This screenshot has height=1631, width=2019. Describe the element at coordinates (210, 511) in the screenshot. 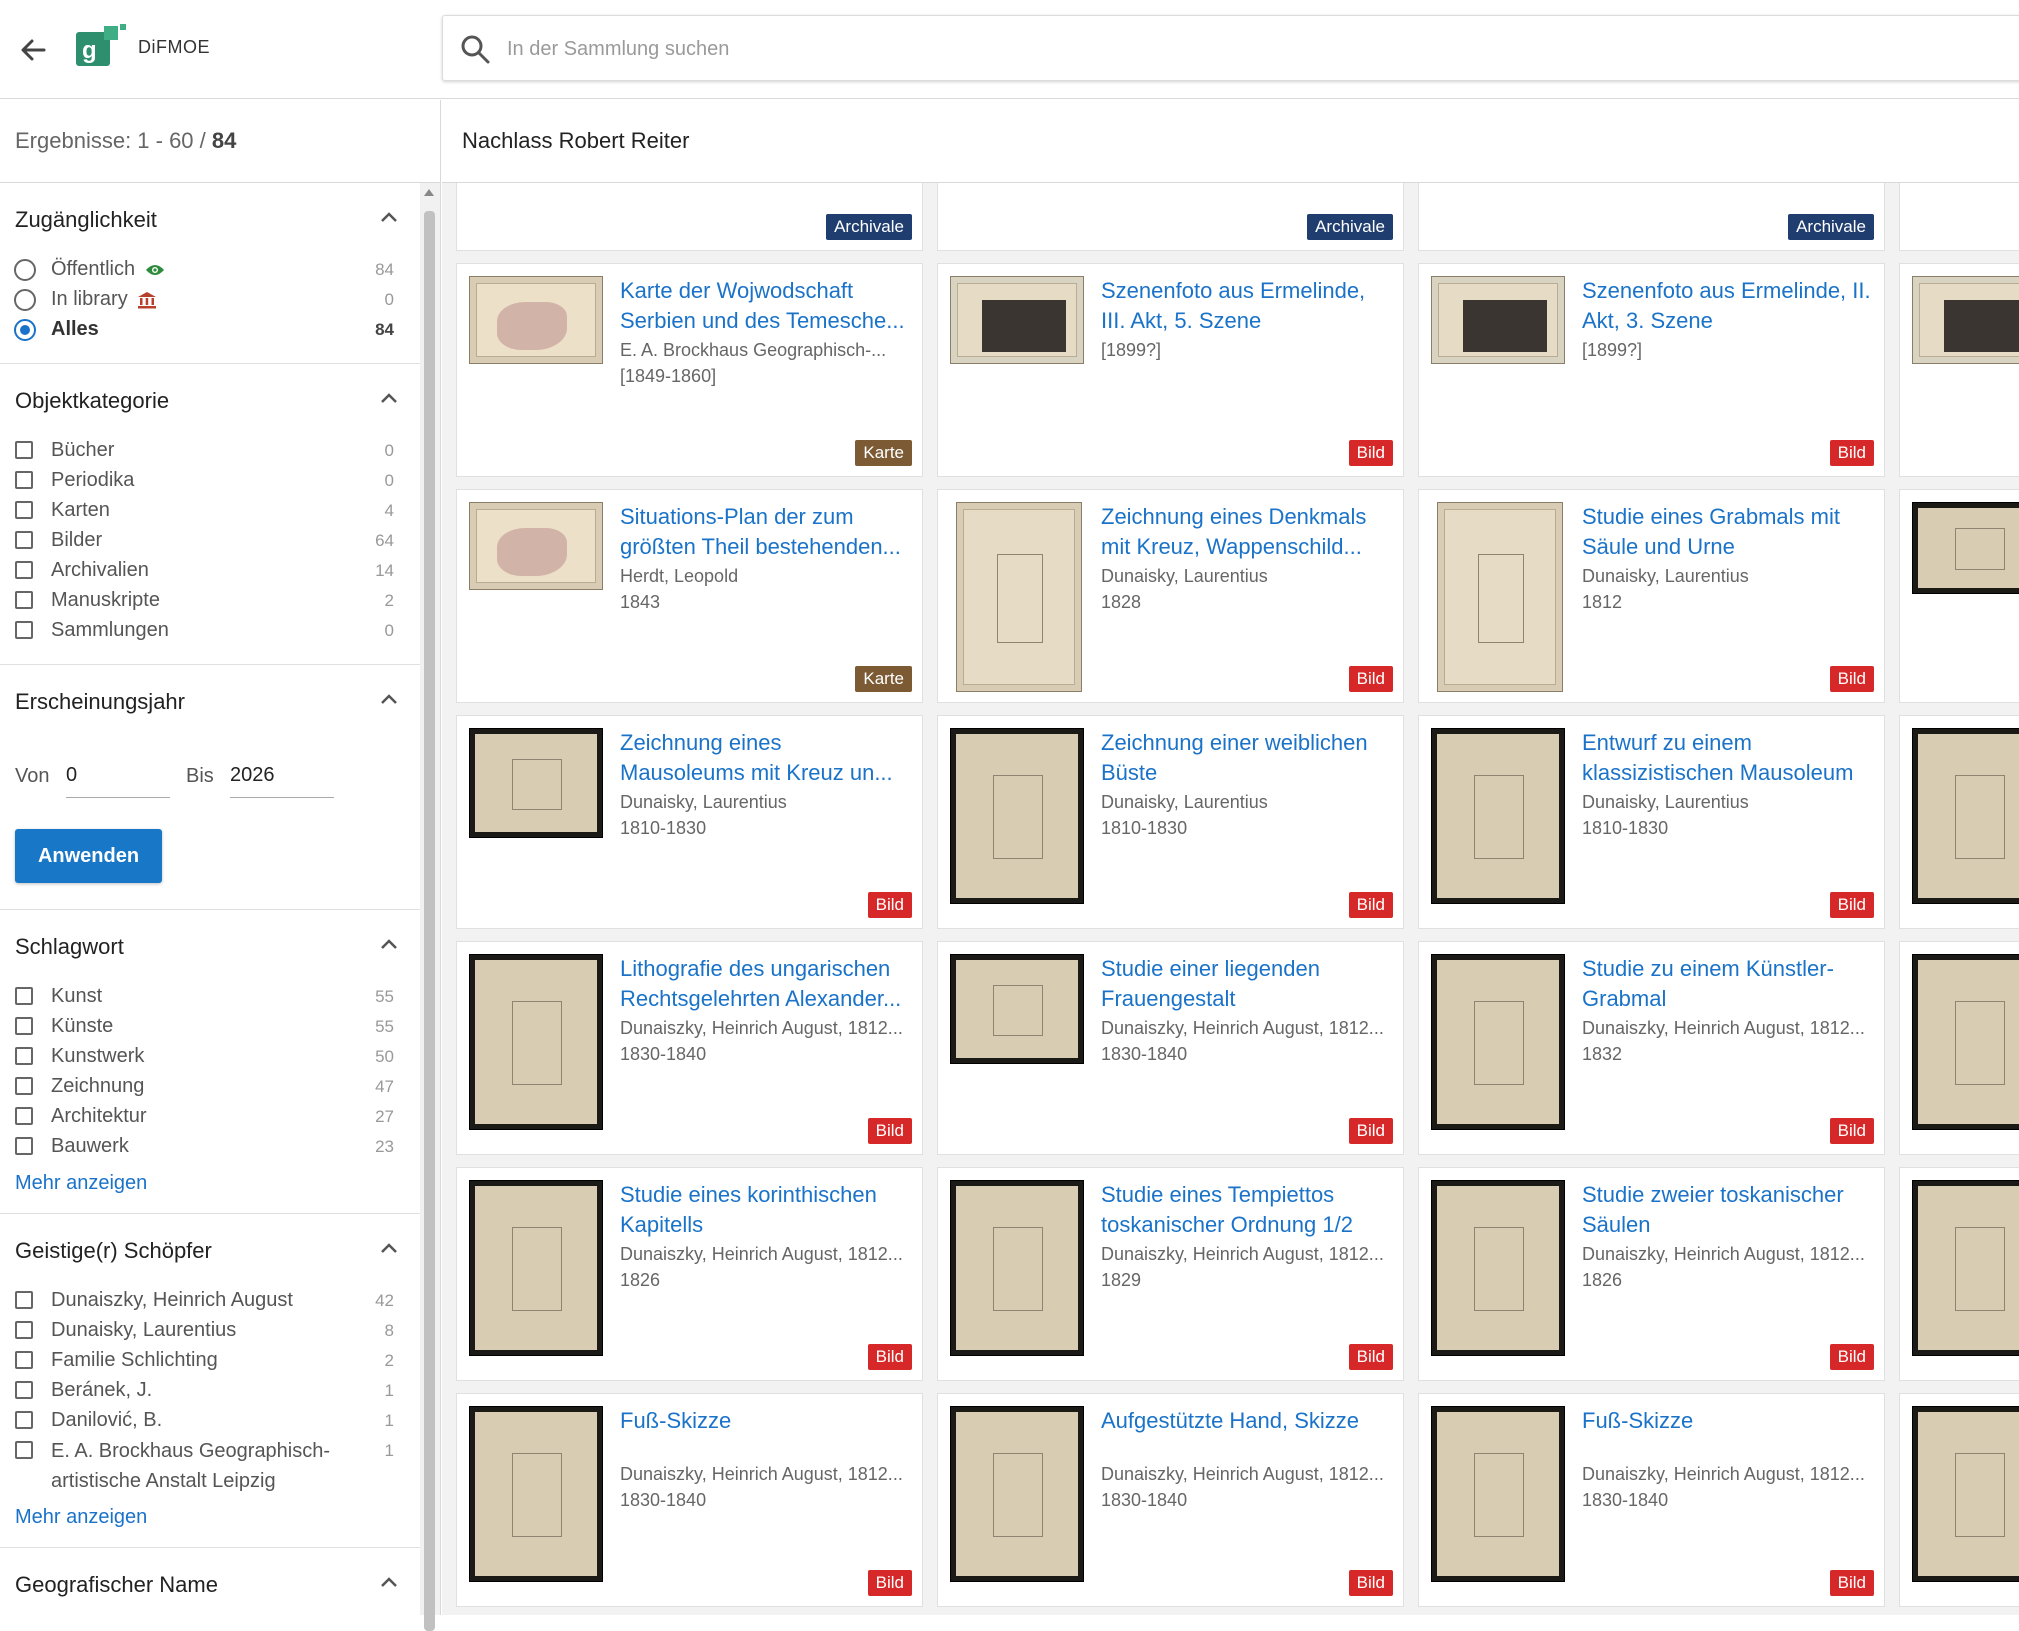

I see `facet-option: Karten 4` at that location.